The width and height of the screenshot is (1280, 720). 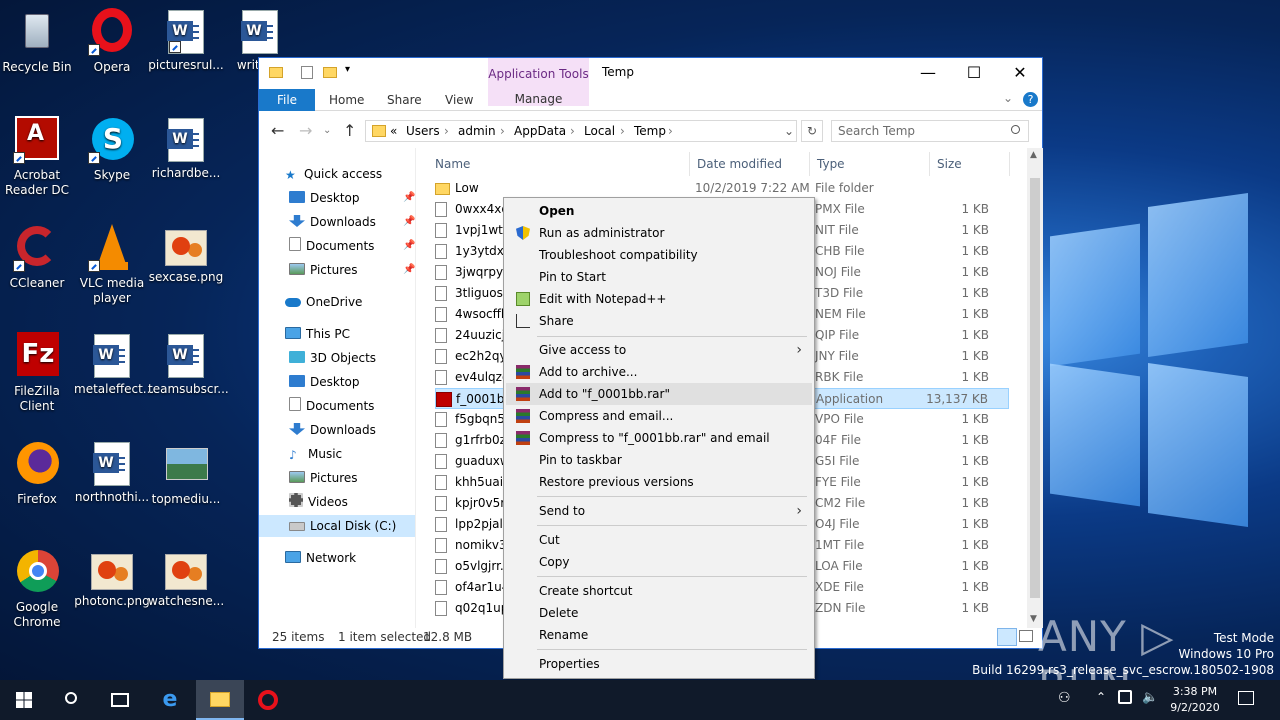 What do you see at coordinates (659, 394) in the screenshot?
I see `menu-item-add-to-rar: Add to "f_0001bb.rar"` at bounding box center [659, 394].